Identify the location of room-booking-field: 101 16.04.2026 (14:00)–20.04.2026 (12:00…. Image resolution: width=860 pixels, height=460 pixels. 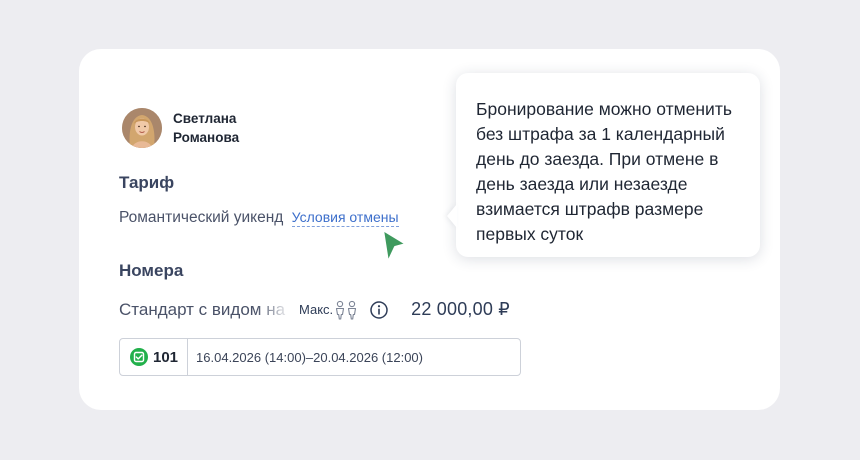
(320, 357).